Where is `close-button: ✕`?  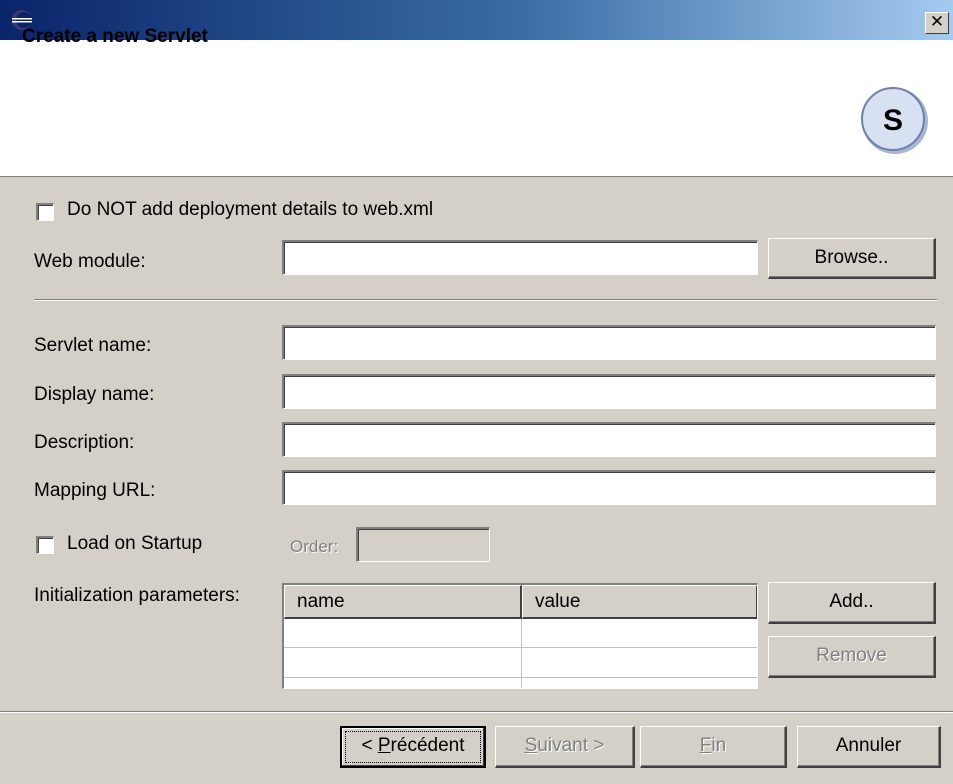
close-button: ✕ is located at coordinates (937, 23).